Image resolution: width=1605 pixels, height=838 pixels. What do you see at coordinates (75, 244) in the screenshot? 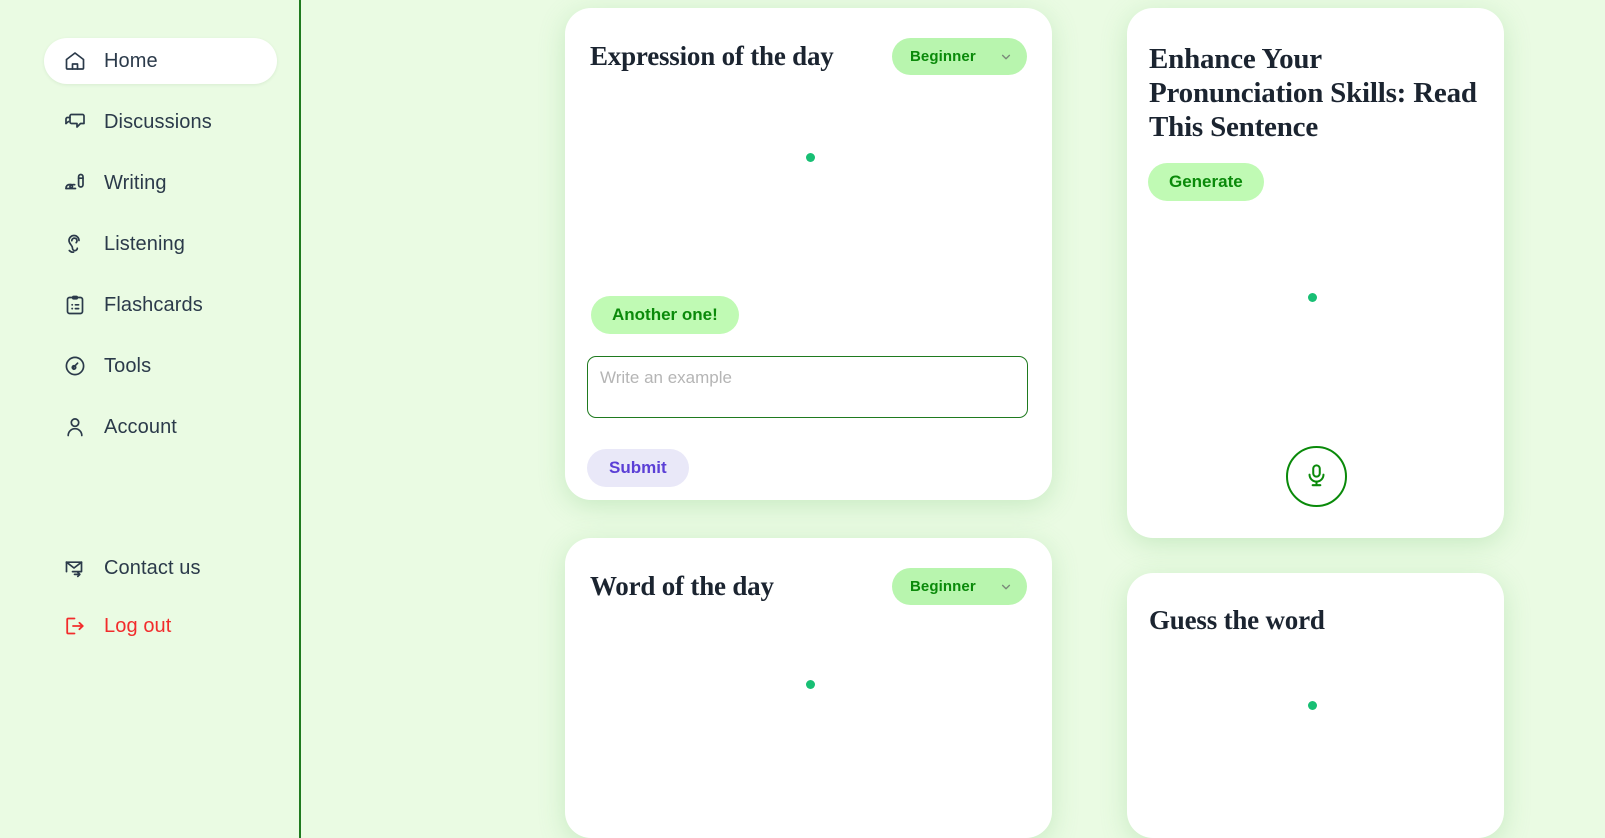
I see `ear-icon` at bounding box center [75, 244].